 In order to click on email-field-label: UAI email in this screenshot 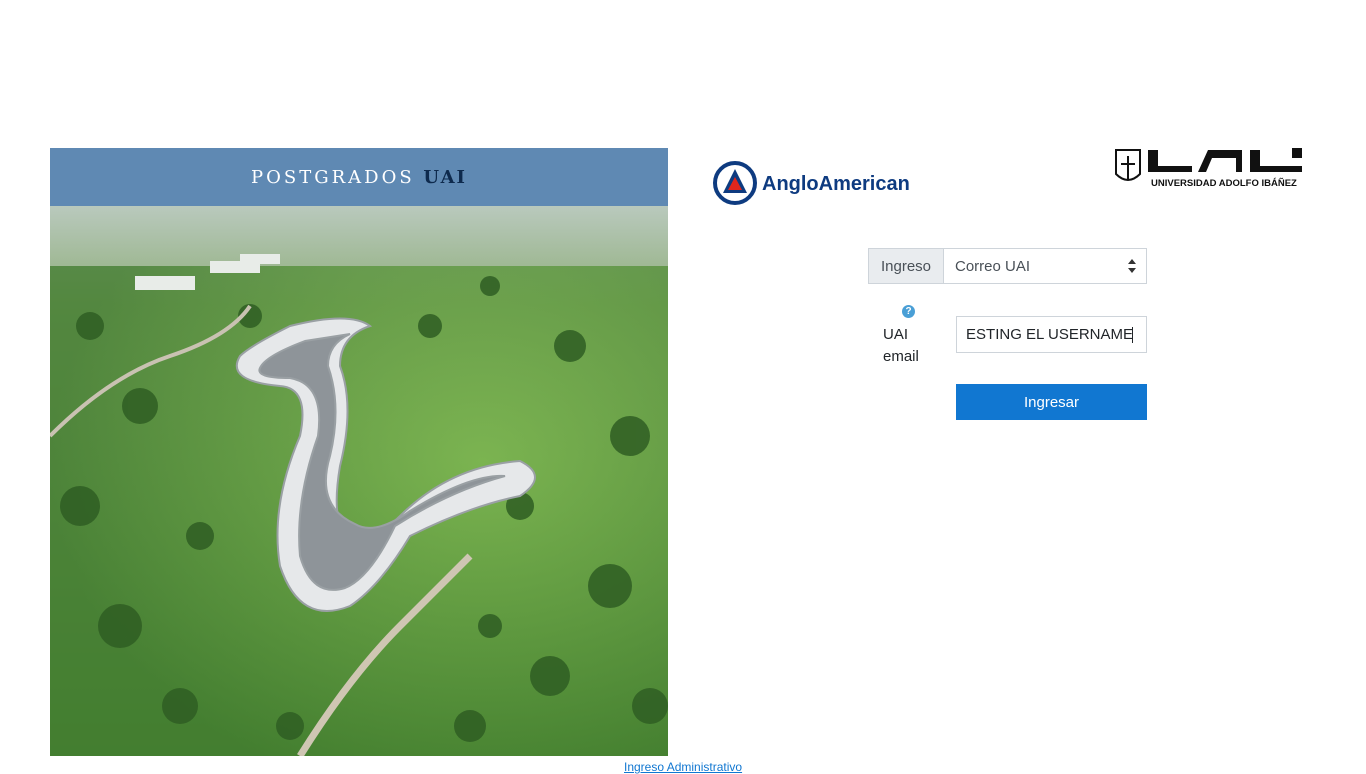, I will do `click(901, 345)`.